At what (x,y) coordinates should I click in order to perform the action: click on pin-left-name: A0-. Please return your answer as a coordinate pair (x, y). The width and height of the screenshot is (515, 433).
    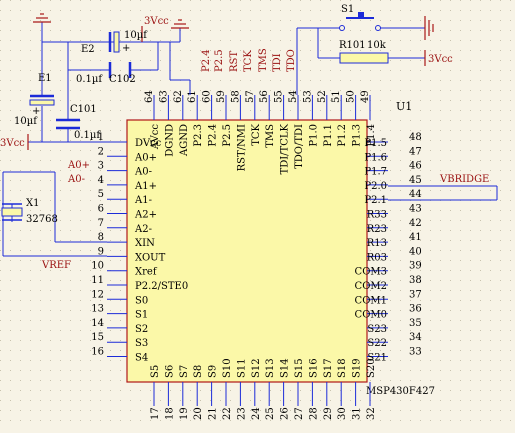
    Looking at the image, I should click on (143, 172).